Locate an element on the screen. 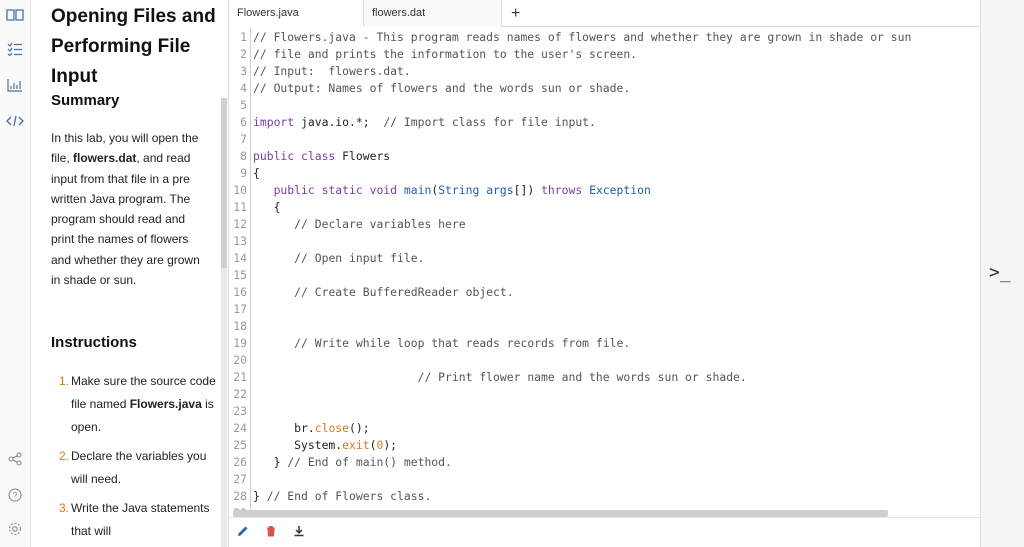 This screenshot has width=1024, height=547. code-line: 18 is located at coordinates (605, 326).